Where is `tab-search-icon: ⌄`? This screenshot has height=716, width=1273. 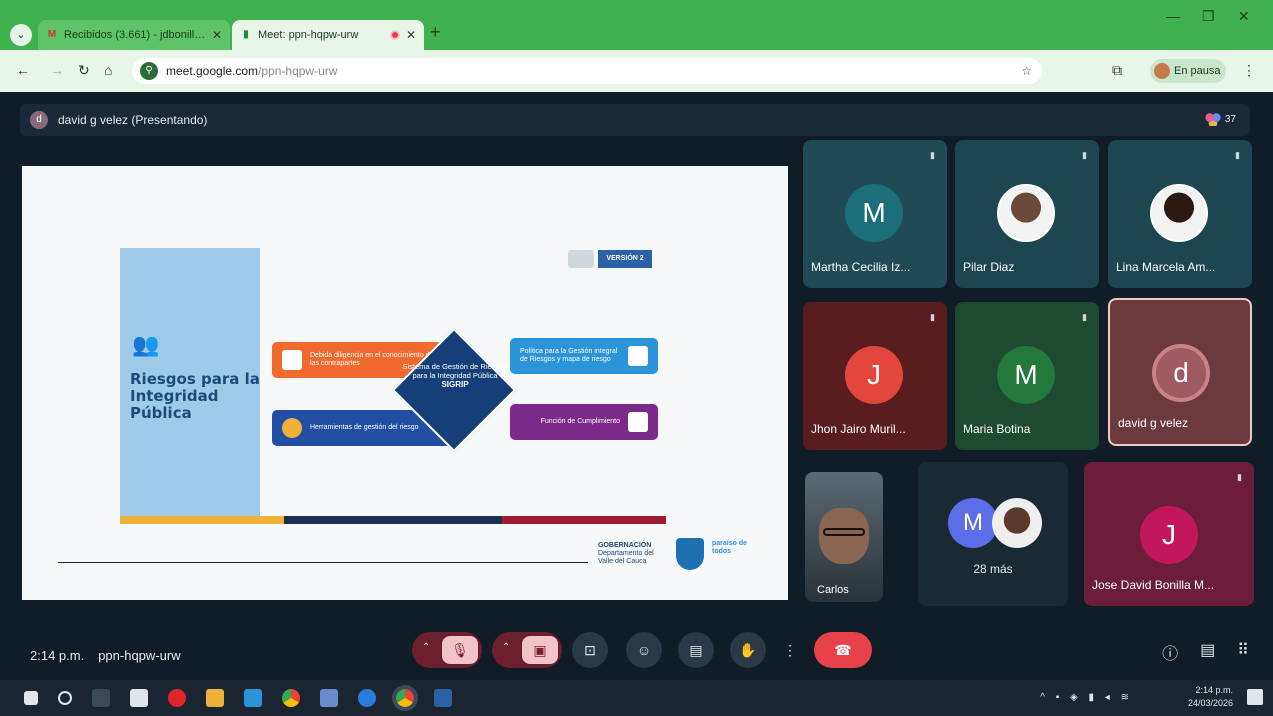 tab-search-icon: ⌄ is located at coordinates (21, 35).